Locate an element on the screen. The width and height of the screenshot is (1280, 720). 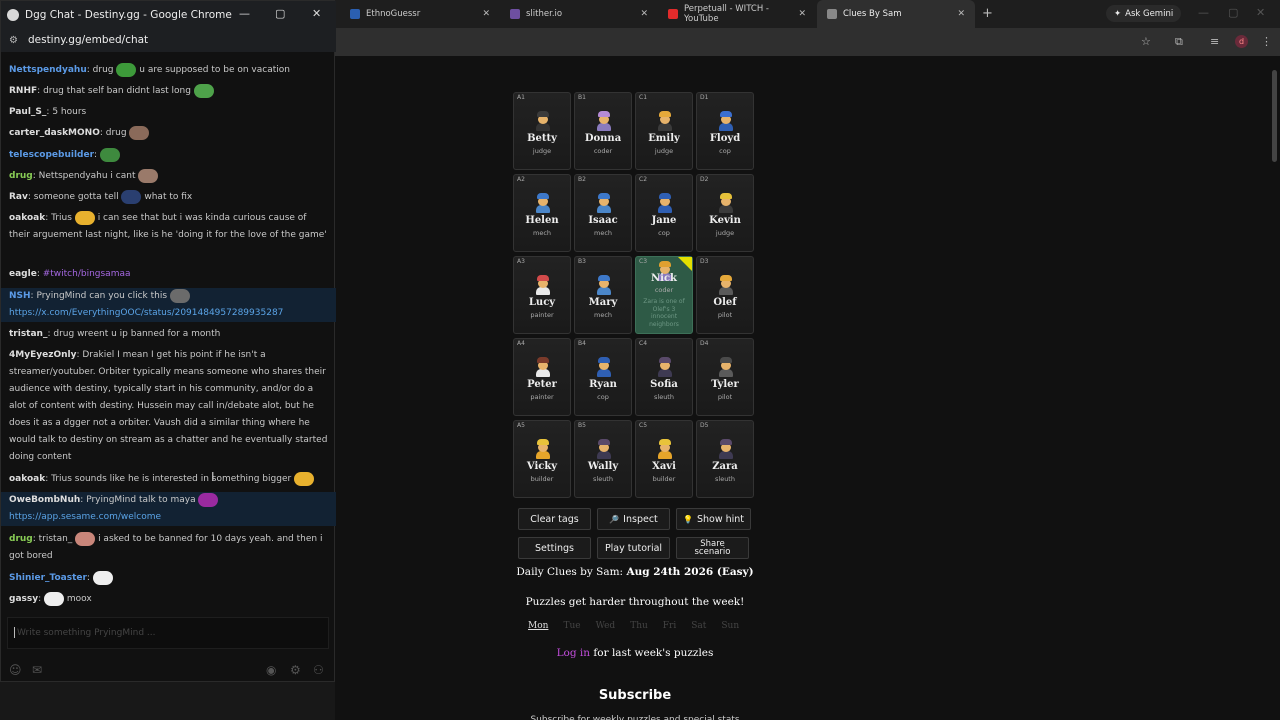
tab-clues-by-sam: Clues By Sam ✕ is located at coordinates (896, 14).